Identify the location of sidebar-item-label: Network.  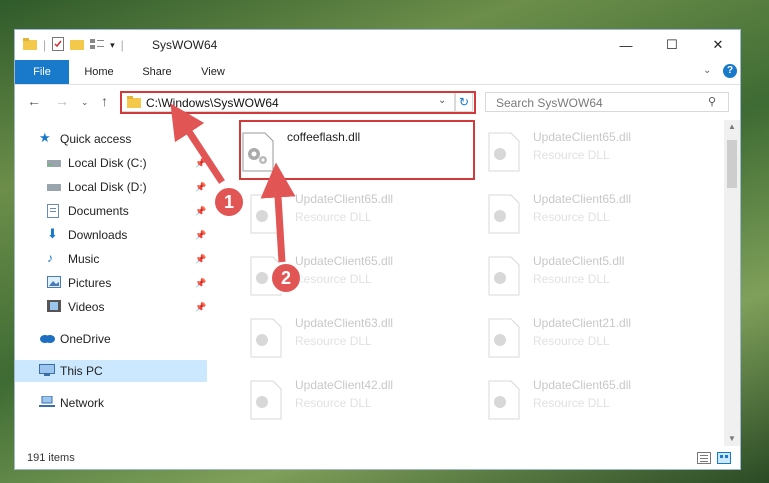
(82, 403).